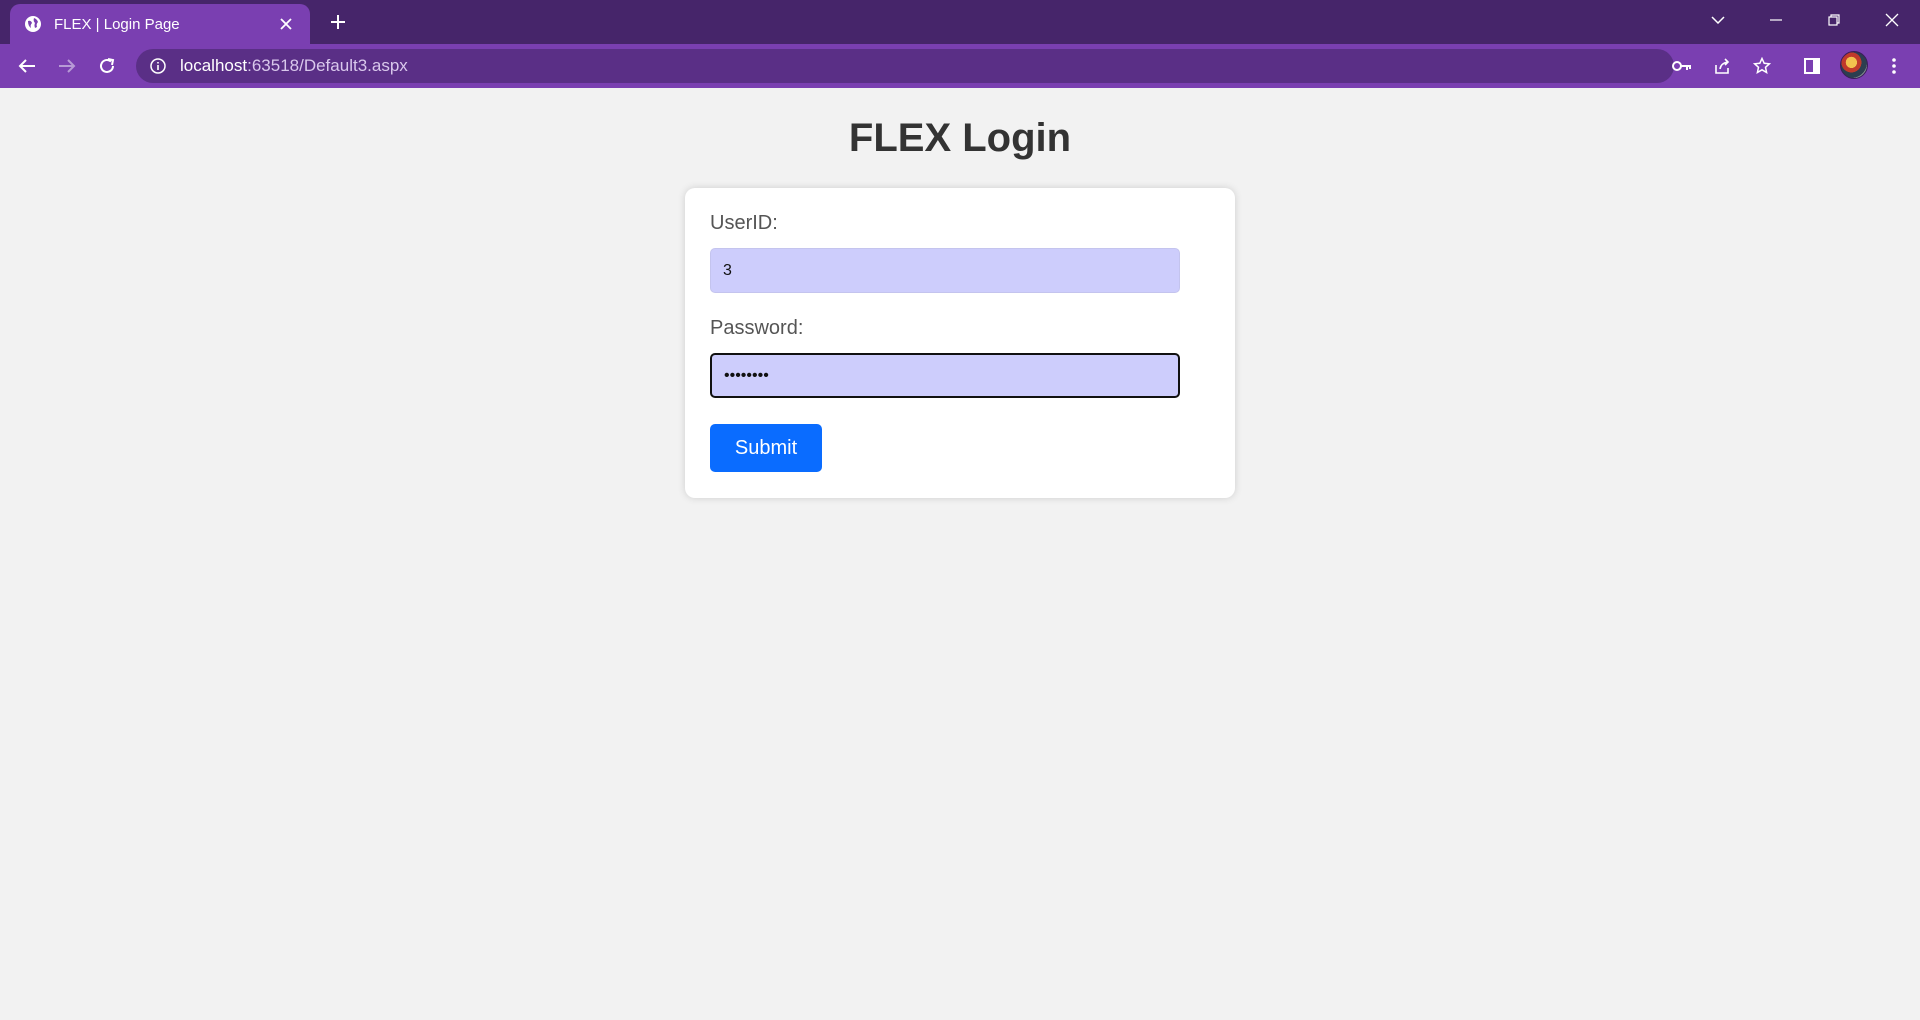 The width and height of the screenshot is (1920, 1020). Describe the element at coordinates (286, 24) in the screenshot. I see `close-tab-icon` at that location.